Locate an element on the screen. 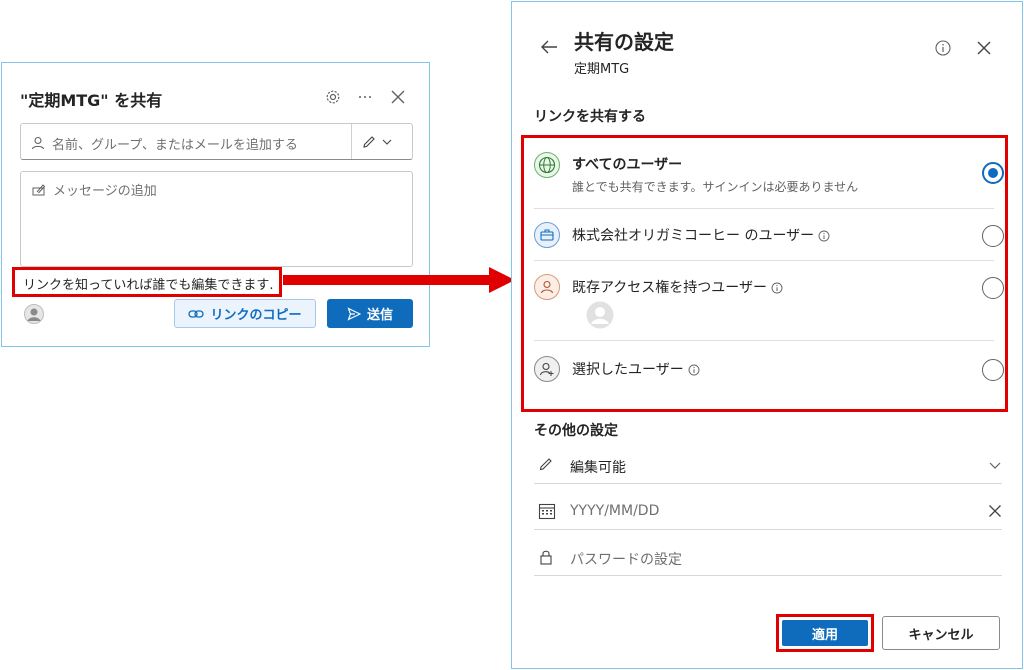  option-anyone: すべてのユーザー 誰とでも共有できます。サインインは必要ありません is located at coordinates (769, 176).